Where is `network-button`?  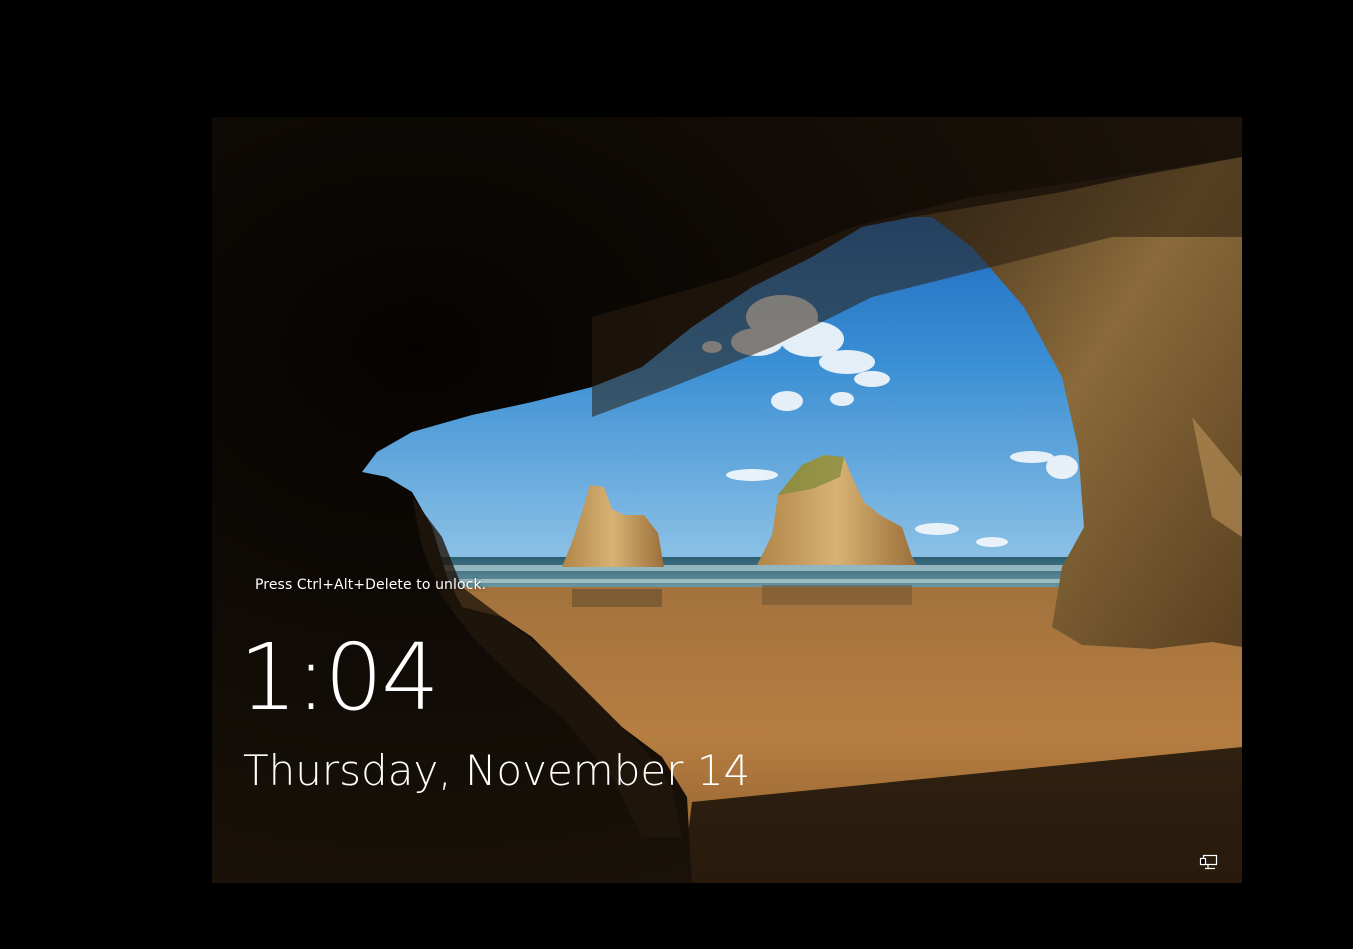 network-button is located at coordinates (1209, 863).